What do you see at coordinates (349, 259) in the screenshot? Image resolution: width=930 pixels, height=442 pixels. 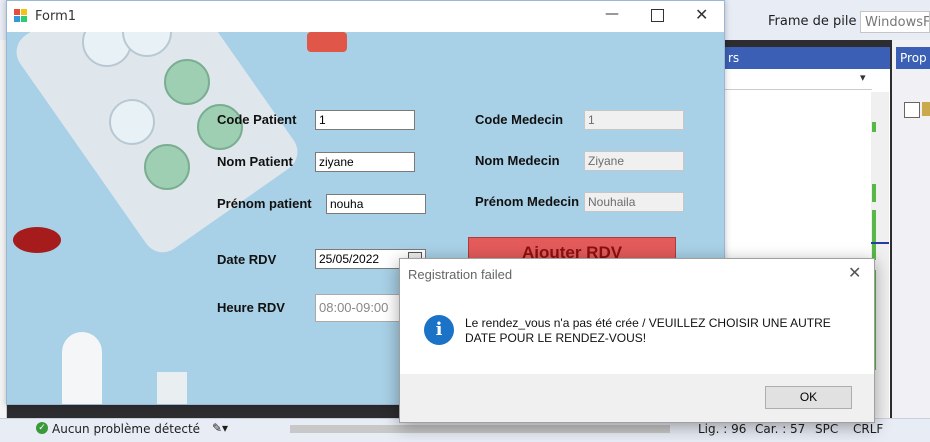 I see `date-rdv-value: 25/05/2022` at bounding box center [349, 259].